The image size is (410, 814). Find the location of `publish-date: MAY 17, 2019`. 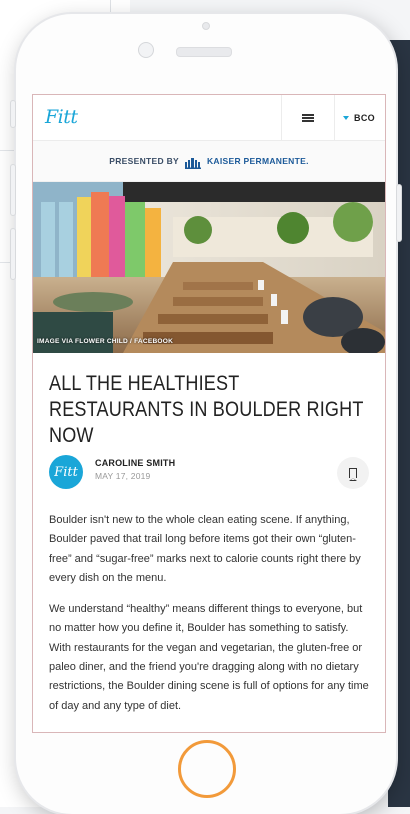

publish-date: MAY 17, 2019 is located at coordinates (123, 476).